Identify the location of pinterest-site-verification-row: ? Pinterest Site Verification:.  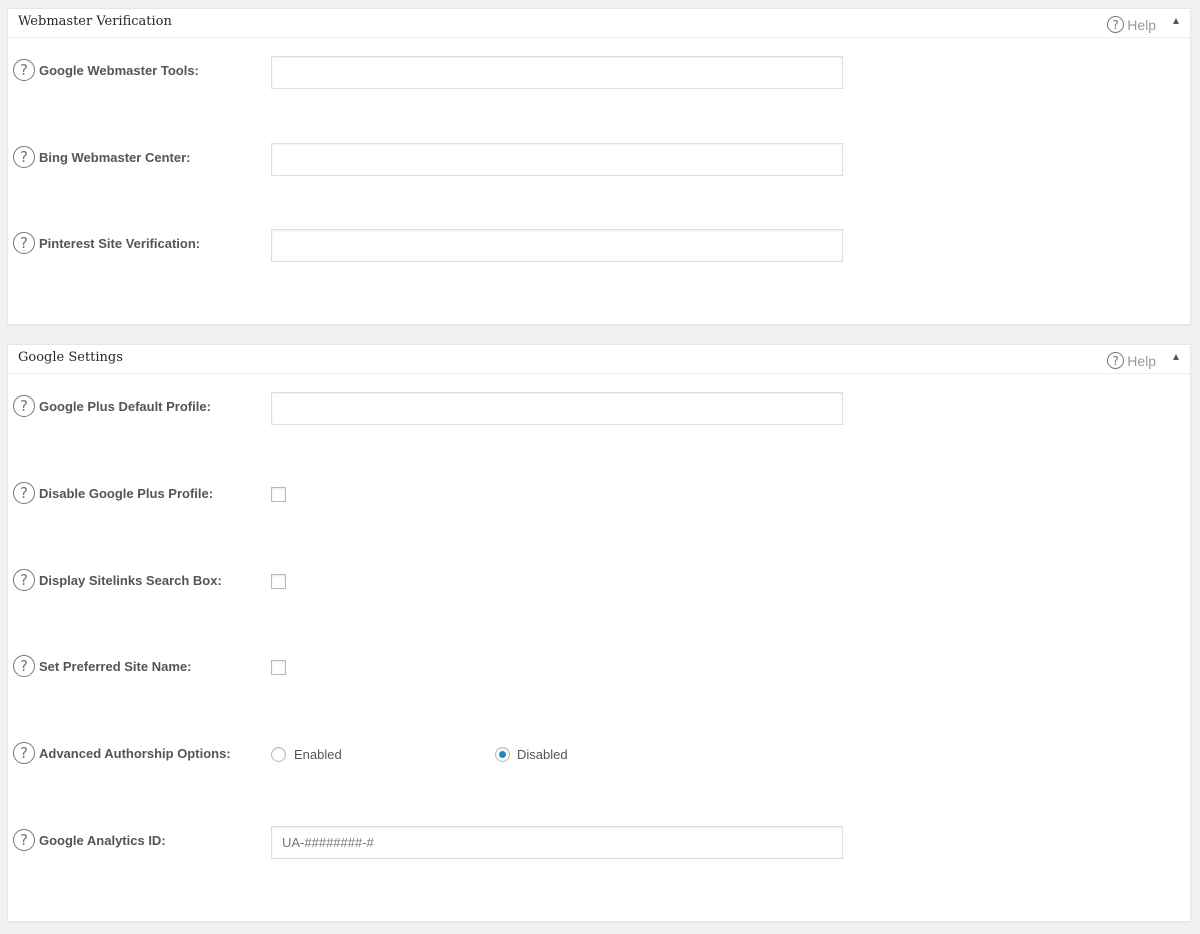
(601, 245).